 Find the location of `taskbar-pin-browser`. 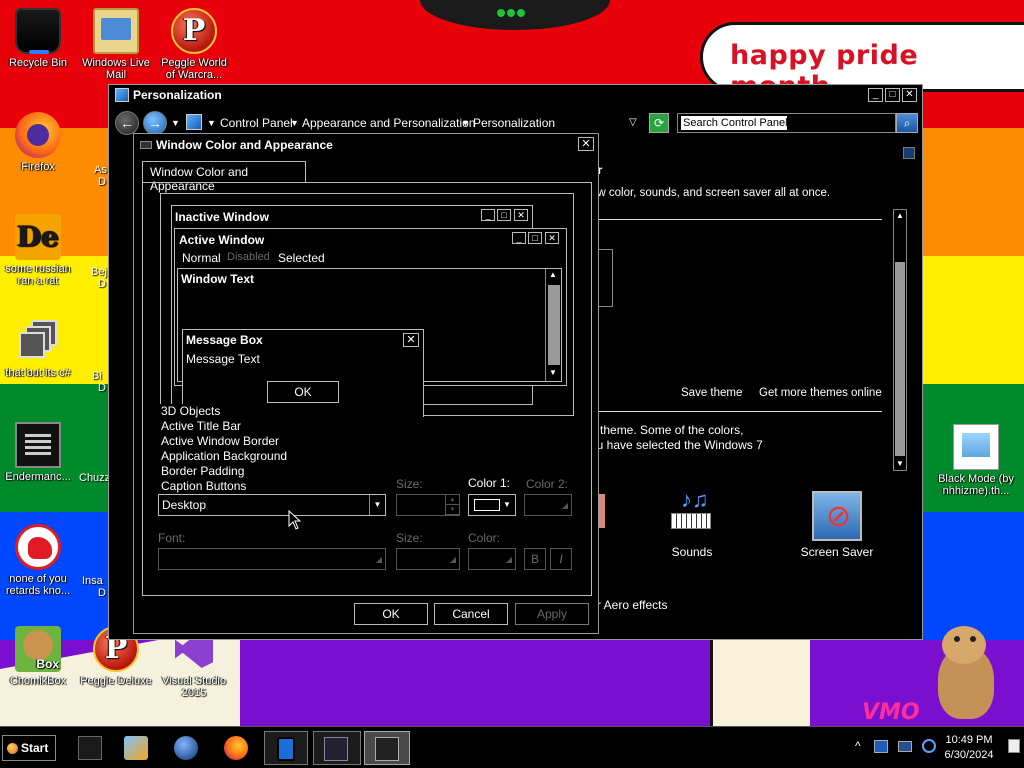

taskbar-pin-browser is located at coordinates (186, 748).